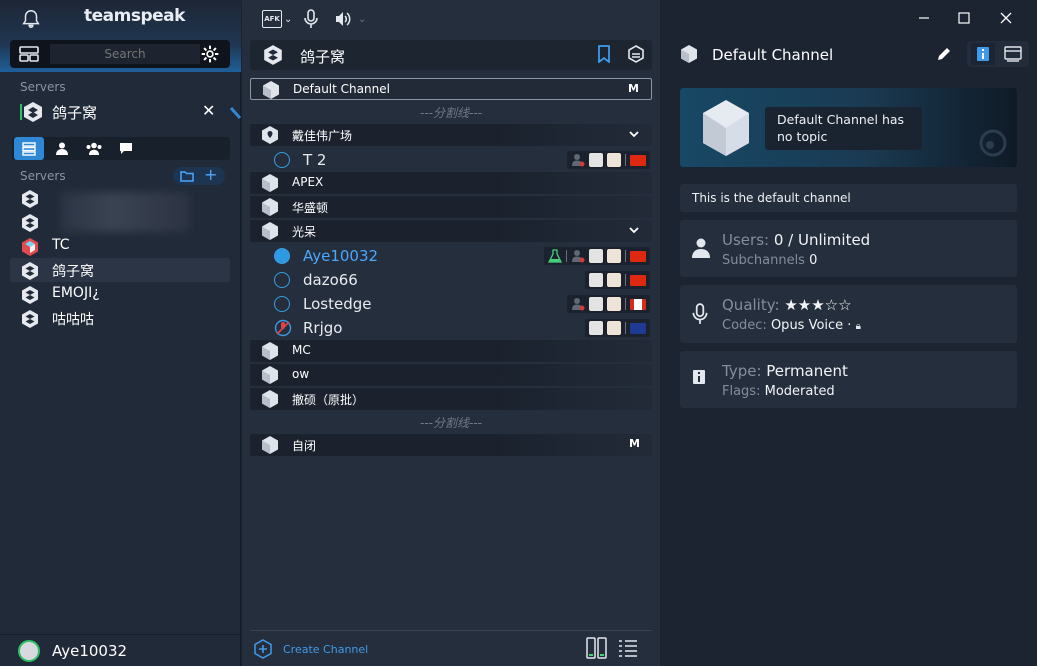 This screenshot has height=666, width=1037. I want to click on channel-huashengdun: 华盛顿, so click(451, 207).